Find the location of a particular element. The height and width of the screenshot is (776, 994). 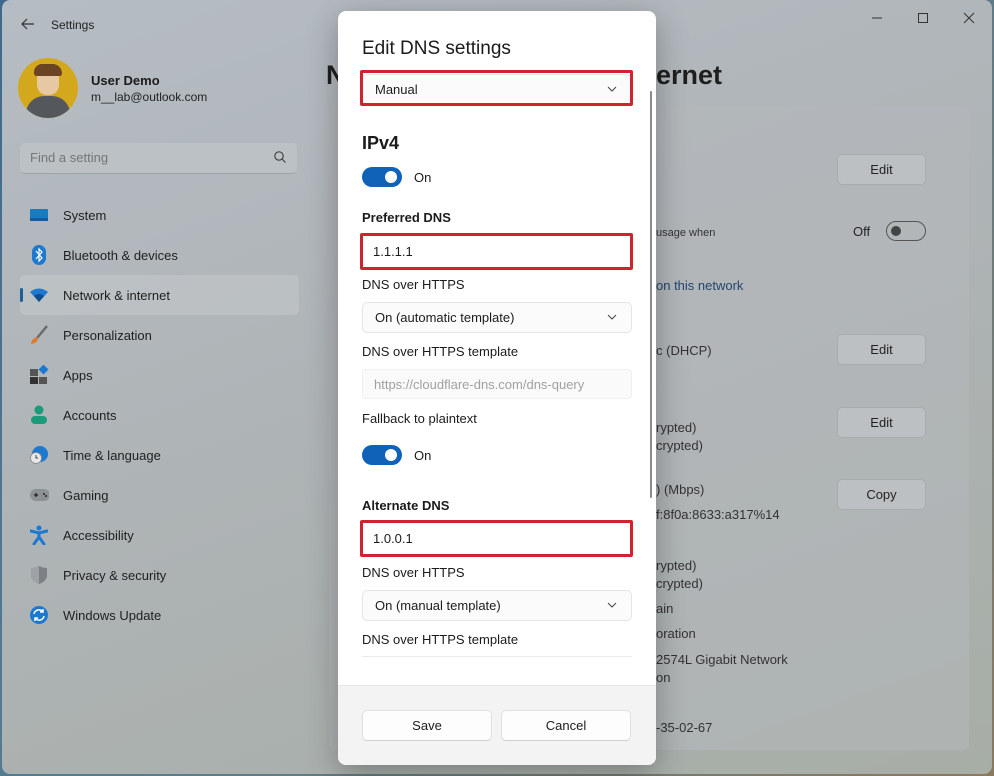

description-line1: 2574L Gigabit Network is located at coordinates (722, 659).